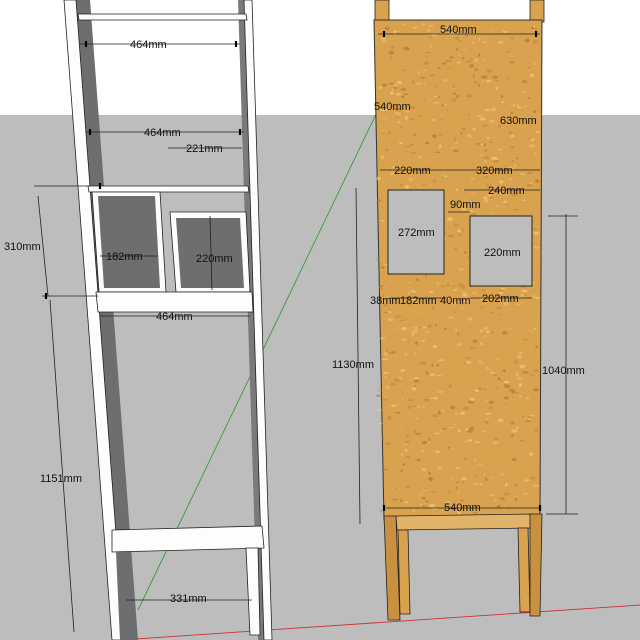  Describe the element at coordinates (524, 570) in the screenshot. I see `bench-right-leg` at that location.